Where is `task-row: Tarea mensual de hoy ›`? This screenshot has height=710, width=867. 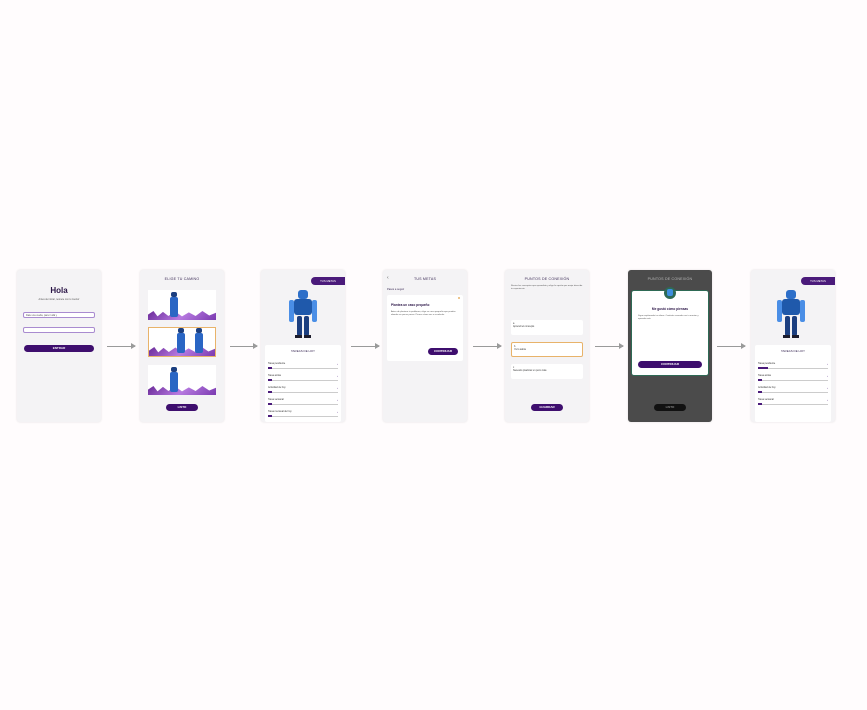
task-row: Tarea mensual de hoy › is located at coordinates (303, 413).